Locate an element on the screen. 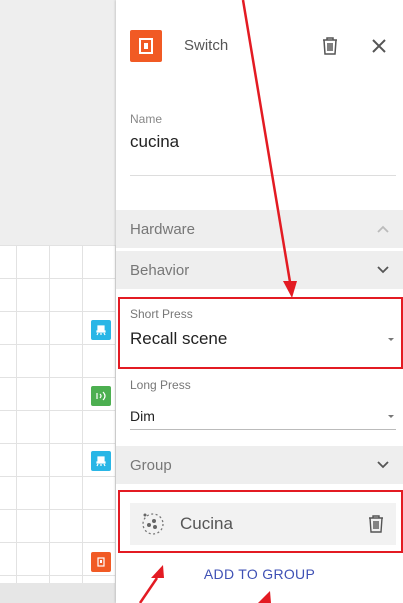 The height and width of the screenshot is (603, 403). sensor-icon is located at coordinates (101, 396).